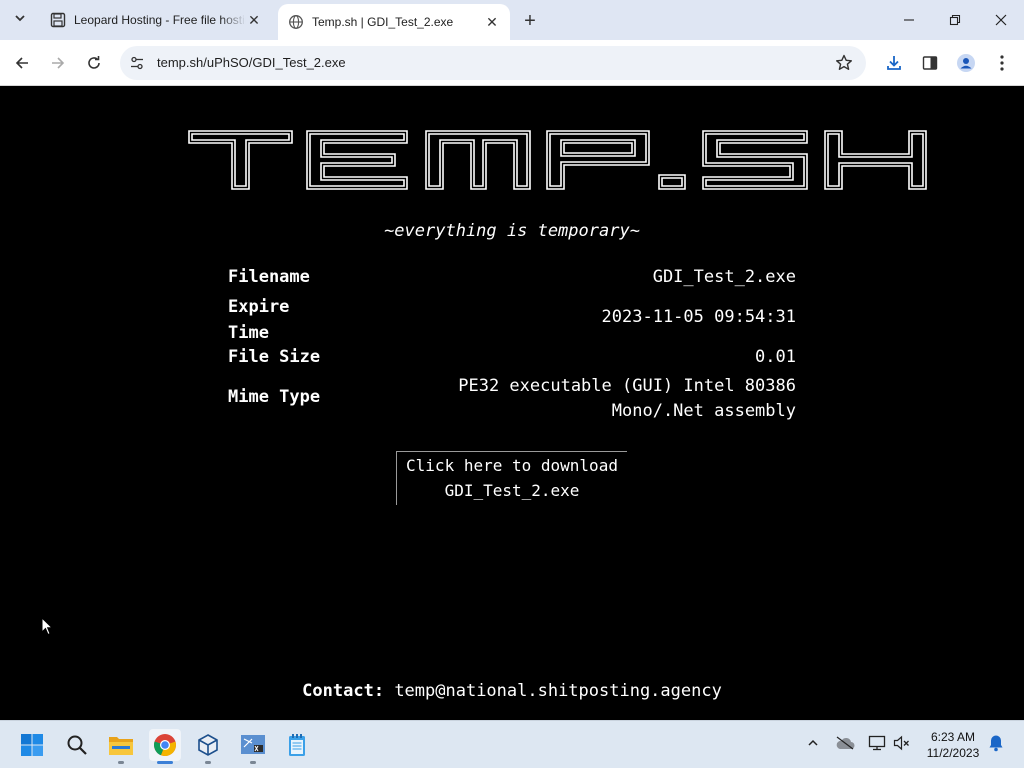 This screenshot has height=768, width=1024. I want to click on start-icon, so click(32, 745).